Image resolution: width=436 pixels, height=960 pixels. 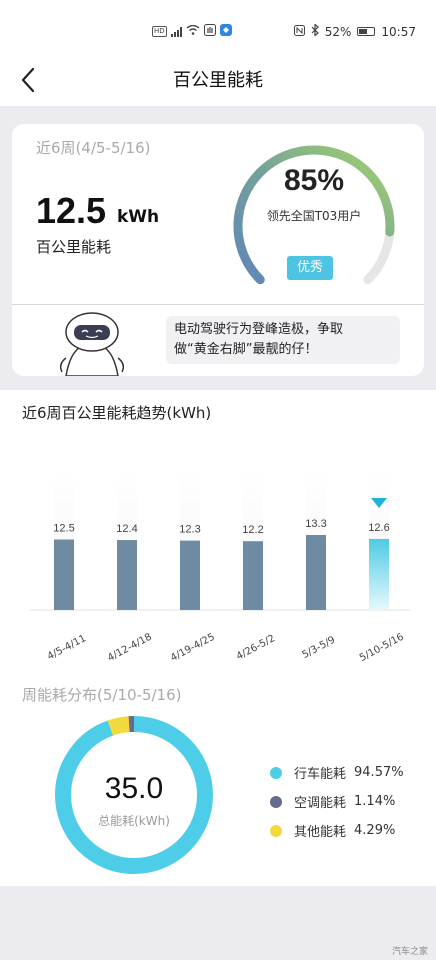 I want to click on legend-percent: 1.14%, so click(x=375, y=801).